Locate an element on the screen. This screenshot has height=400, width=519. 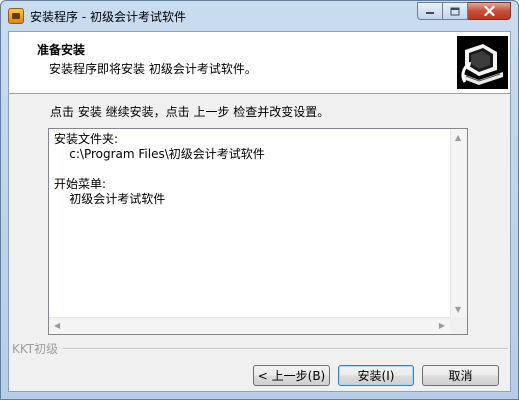
minimize-button is located at coordinates (430, 11).